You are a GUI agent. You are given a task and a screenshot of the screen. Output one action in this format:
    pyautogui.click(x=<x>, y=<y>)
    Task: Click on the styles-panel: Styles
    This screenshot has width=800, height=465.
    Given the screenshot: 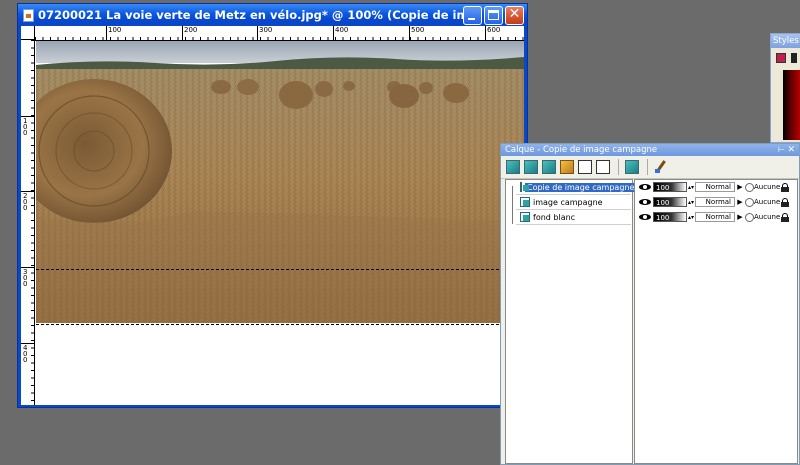 What is the action you would take?
    pyautogui.click(x=785, y=88)
    